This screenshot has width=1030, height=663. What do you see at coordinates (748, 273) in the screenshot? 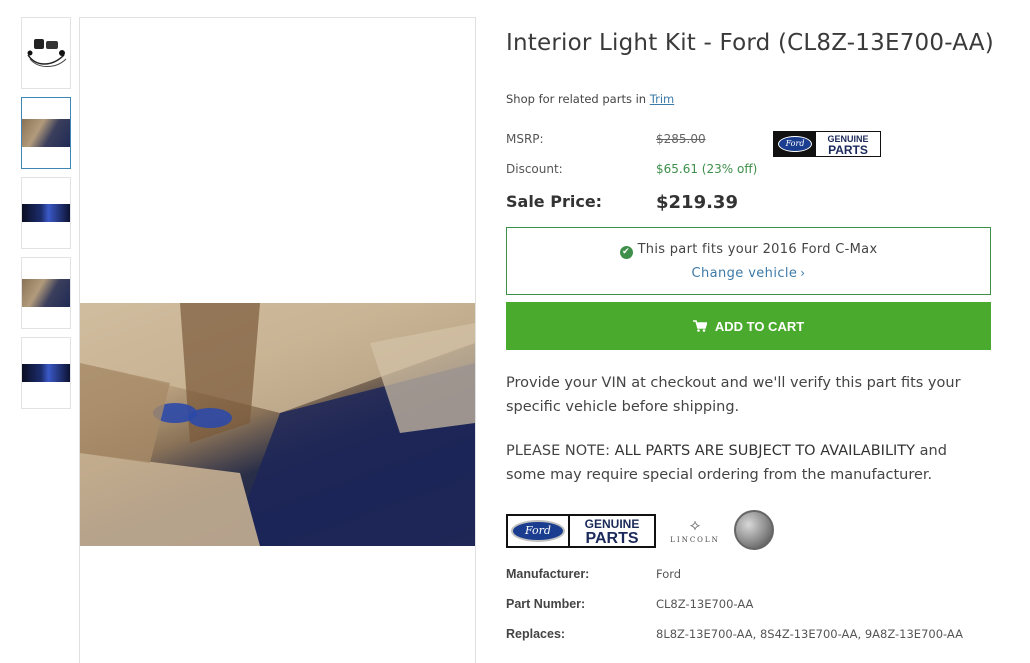
I see `change-vehicle-link: Change vehicle ›` at bounding box center [748, 273].